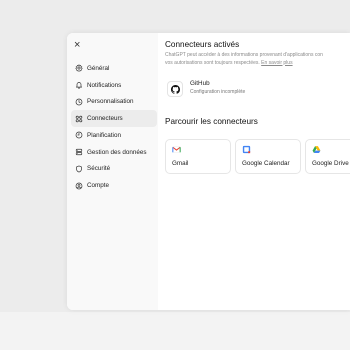  Describe the element at coordinates (98, 186) in the screenshot. I see `sidebar-item-label: Compte` at that location.